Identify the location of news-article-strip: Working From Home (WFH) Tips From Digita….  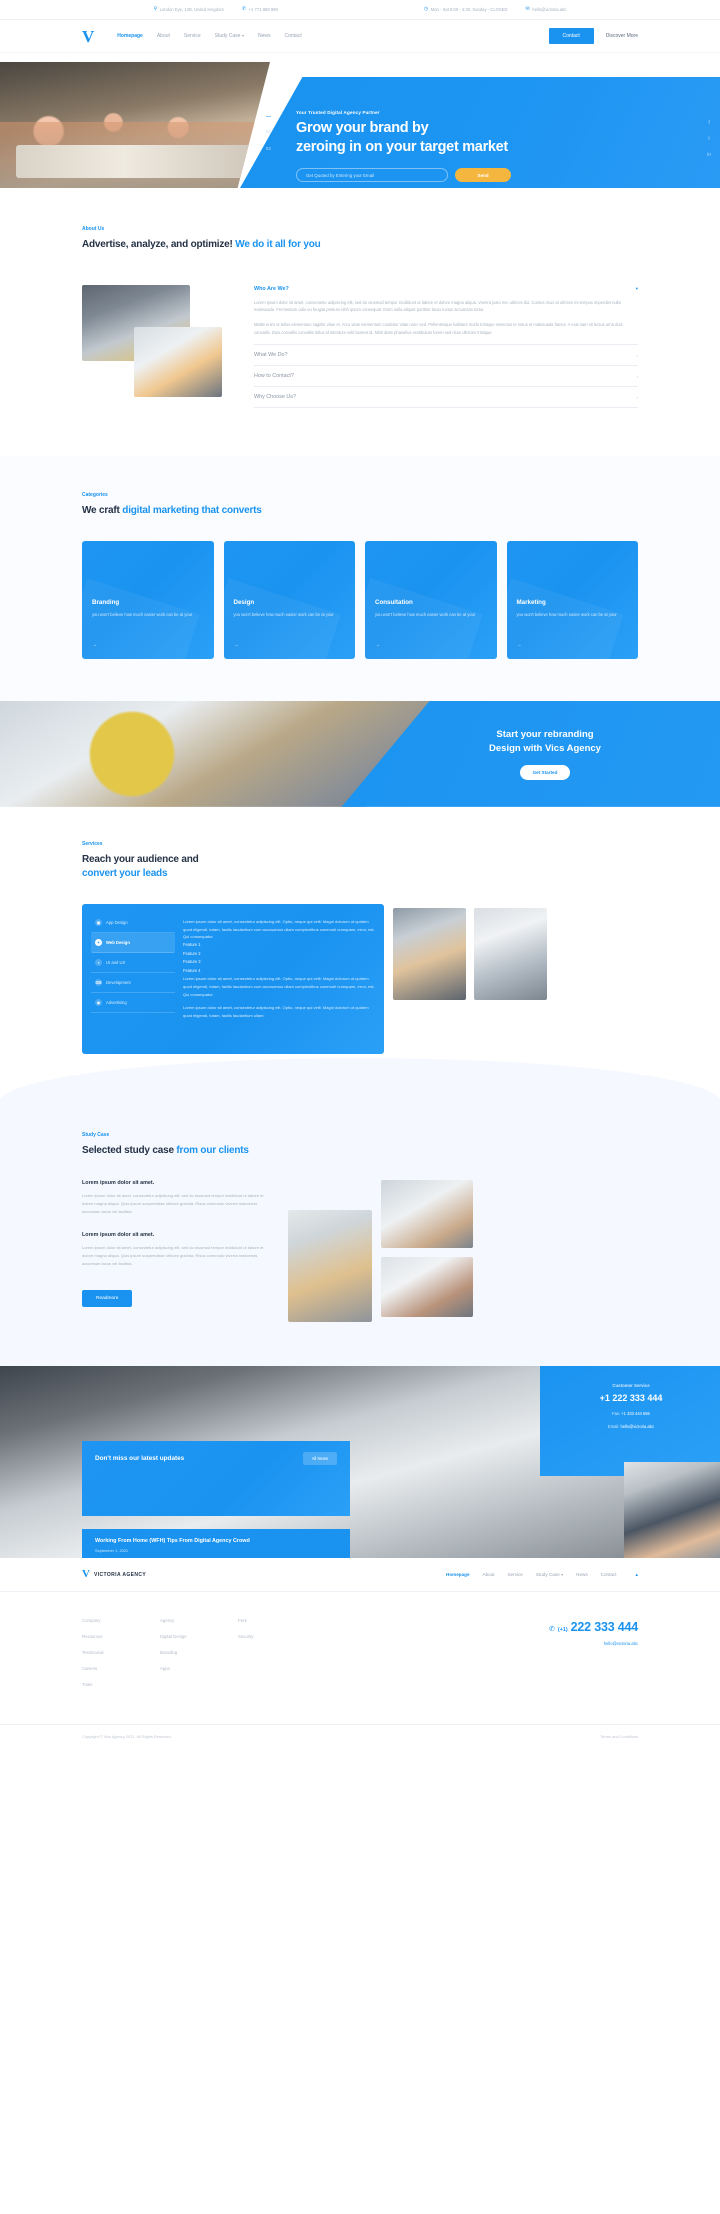
(216, 1544).